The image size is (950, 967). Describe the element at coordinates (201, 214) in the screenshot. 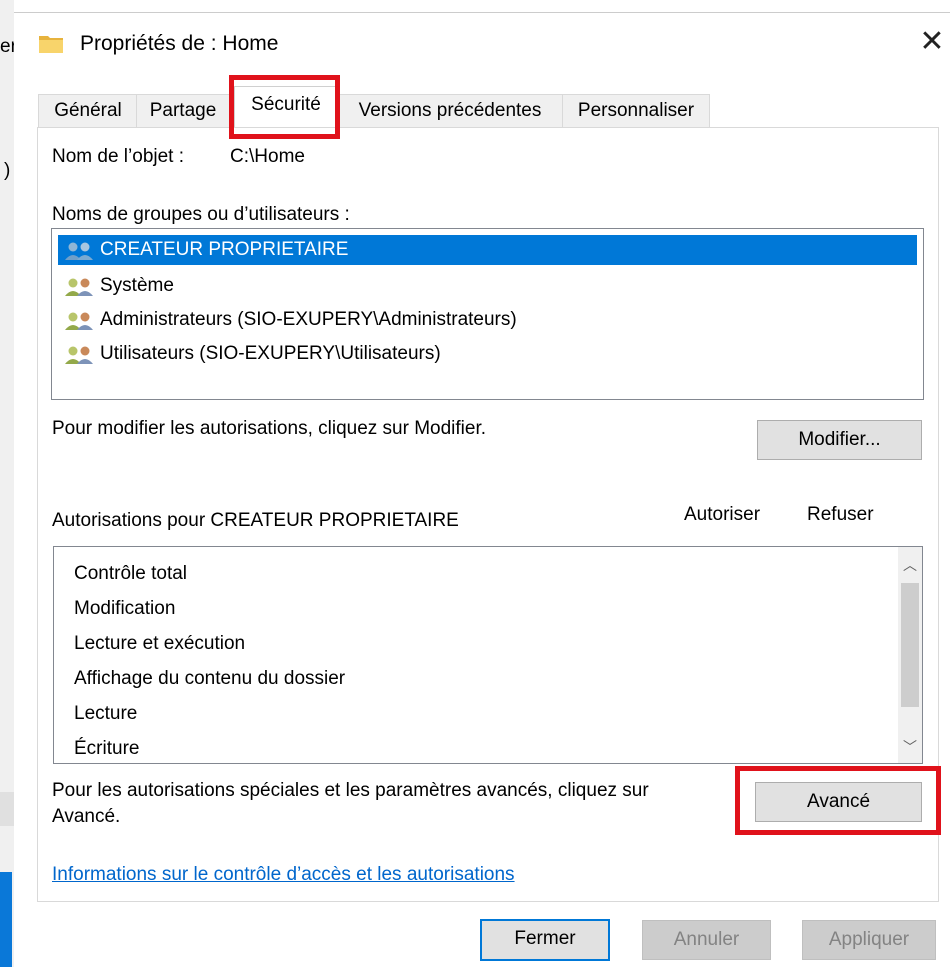

I see `groups-label: Noms de groupes ou d’utilisateurs :` at that location.